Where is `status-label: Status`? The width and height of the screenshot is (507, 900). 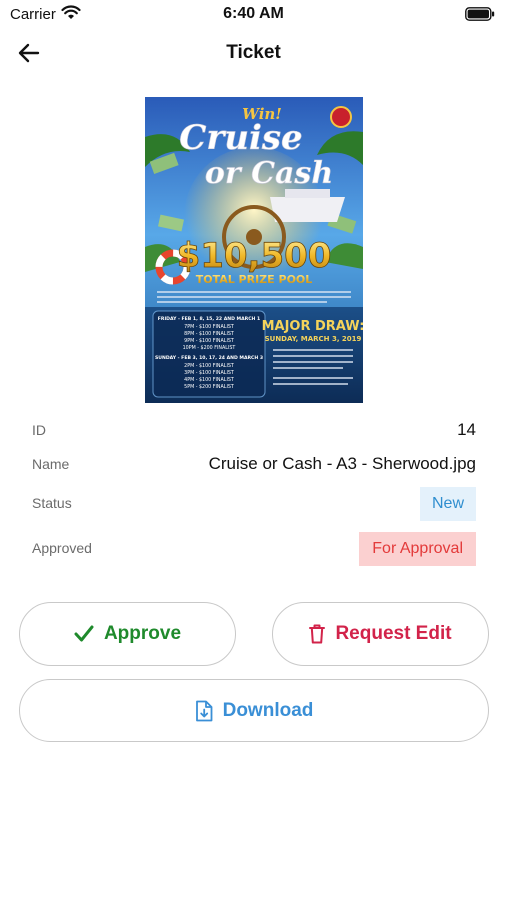 status-label: Status is located at coordinates (52, 503).